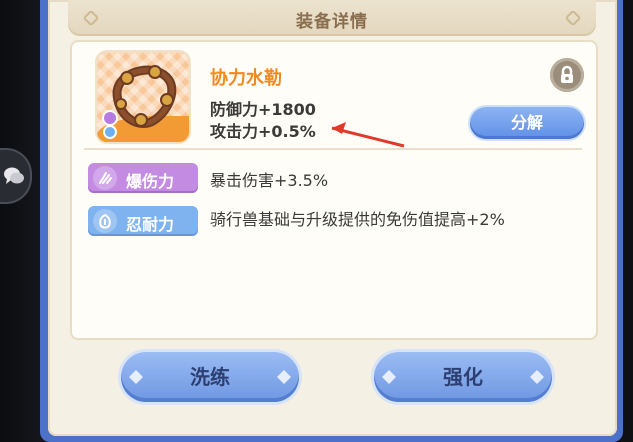 Image resolution: width=633 pixels, height=442 pixels. I want to click on skill-name: 忍耐力, so click(150, 224).